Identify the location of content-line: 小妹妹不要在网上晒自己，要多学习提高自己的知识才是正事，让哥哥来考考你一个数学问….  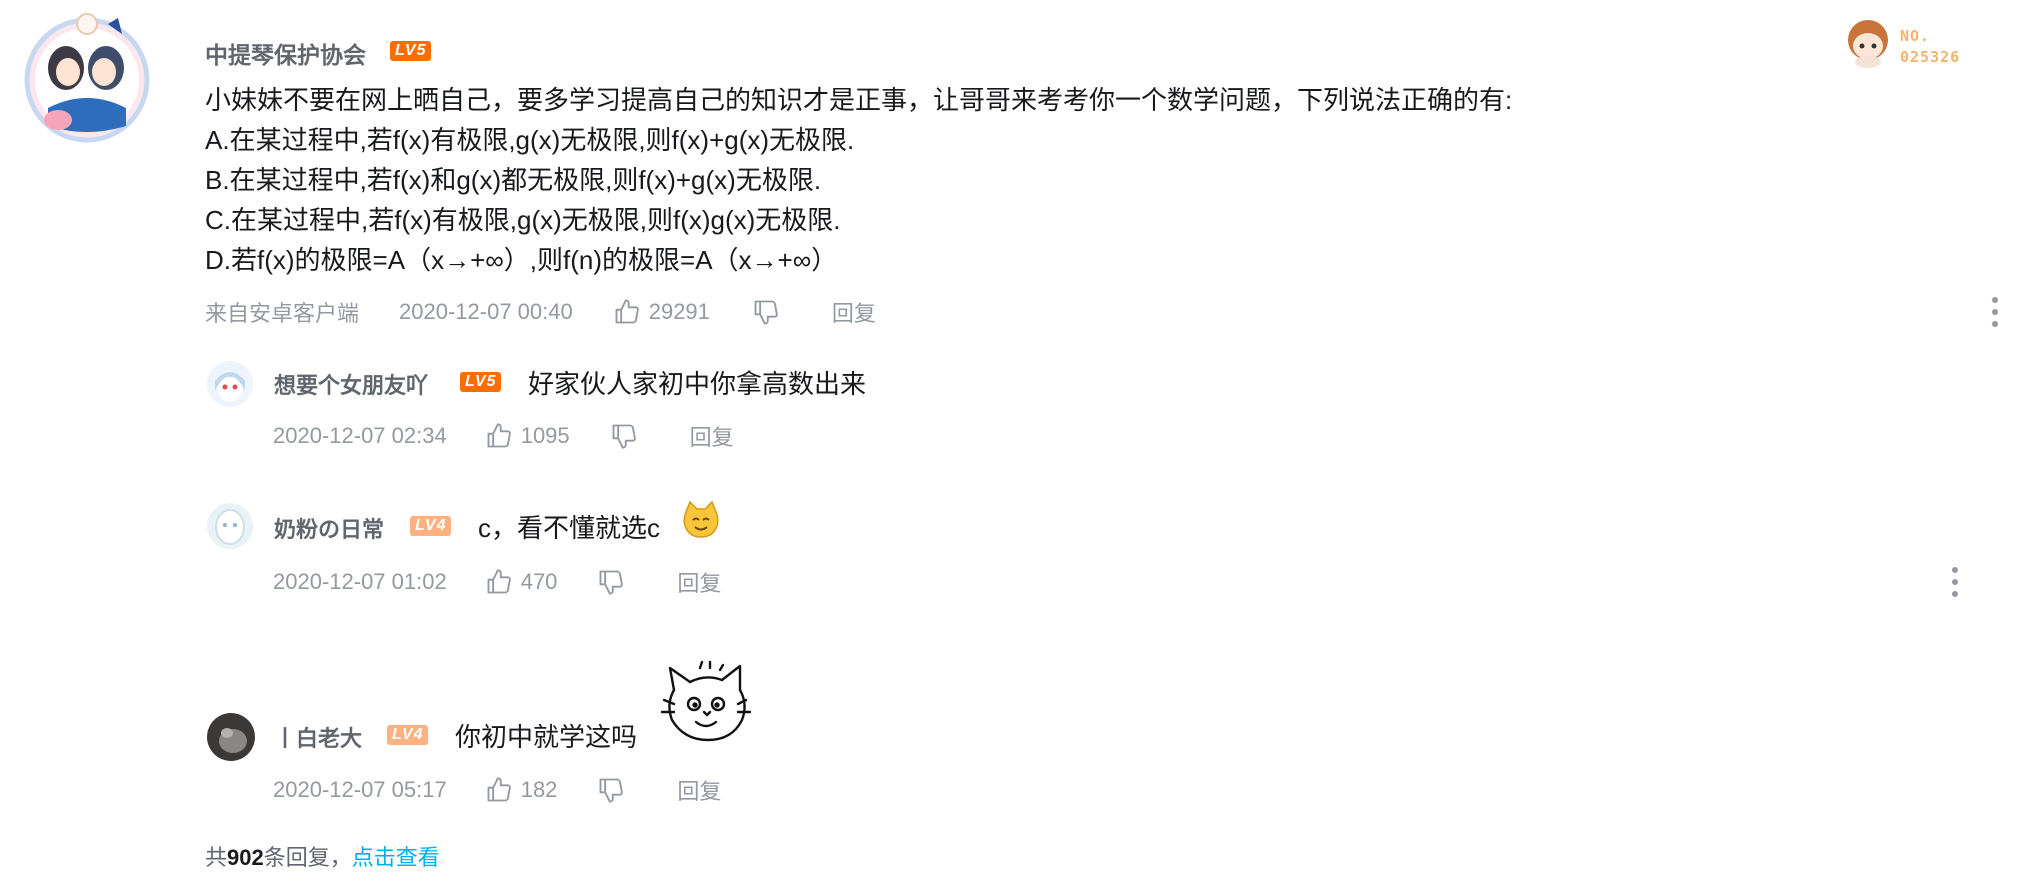
(859, 100).